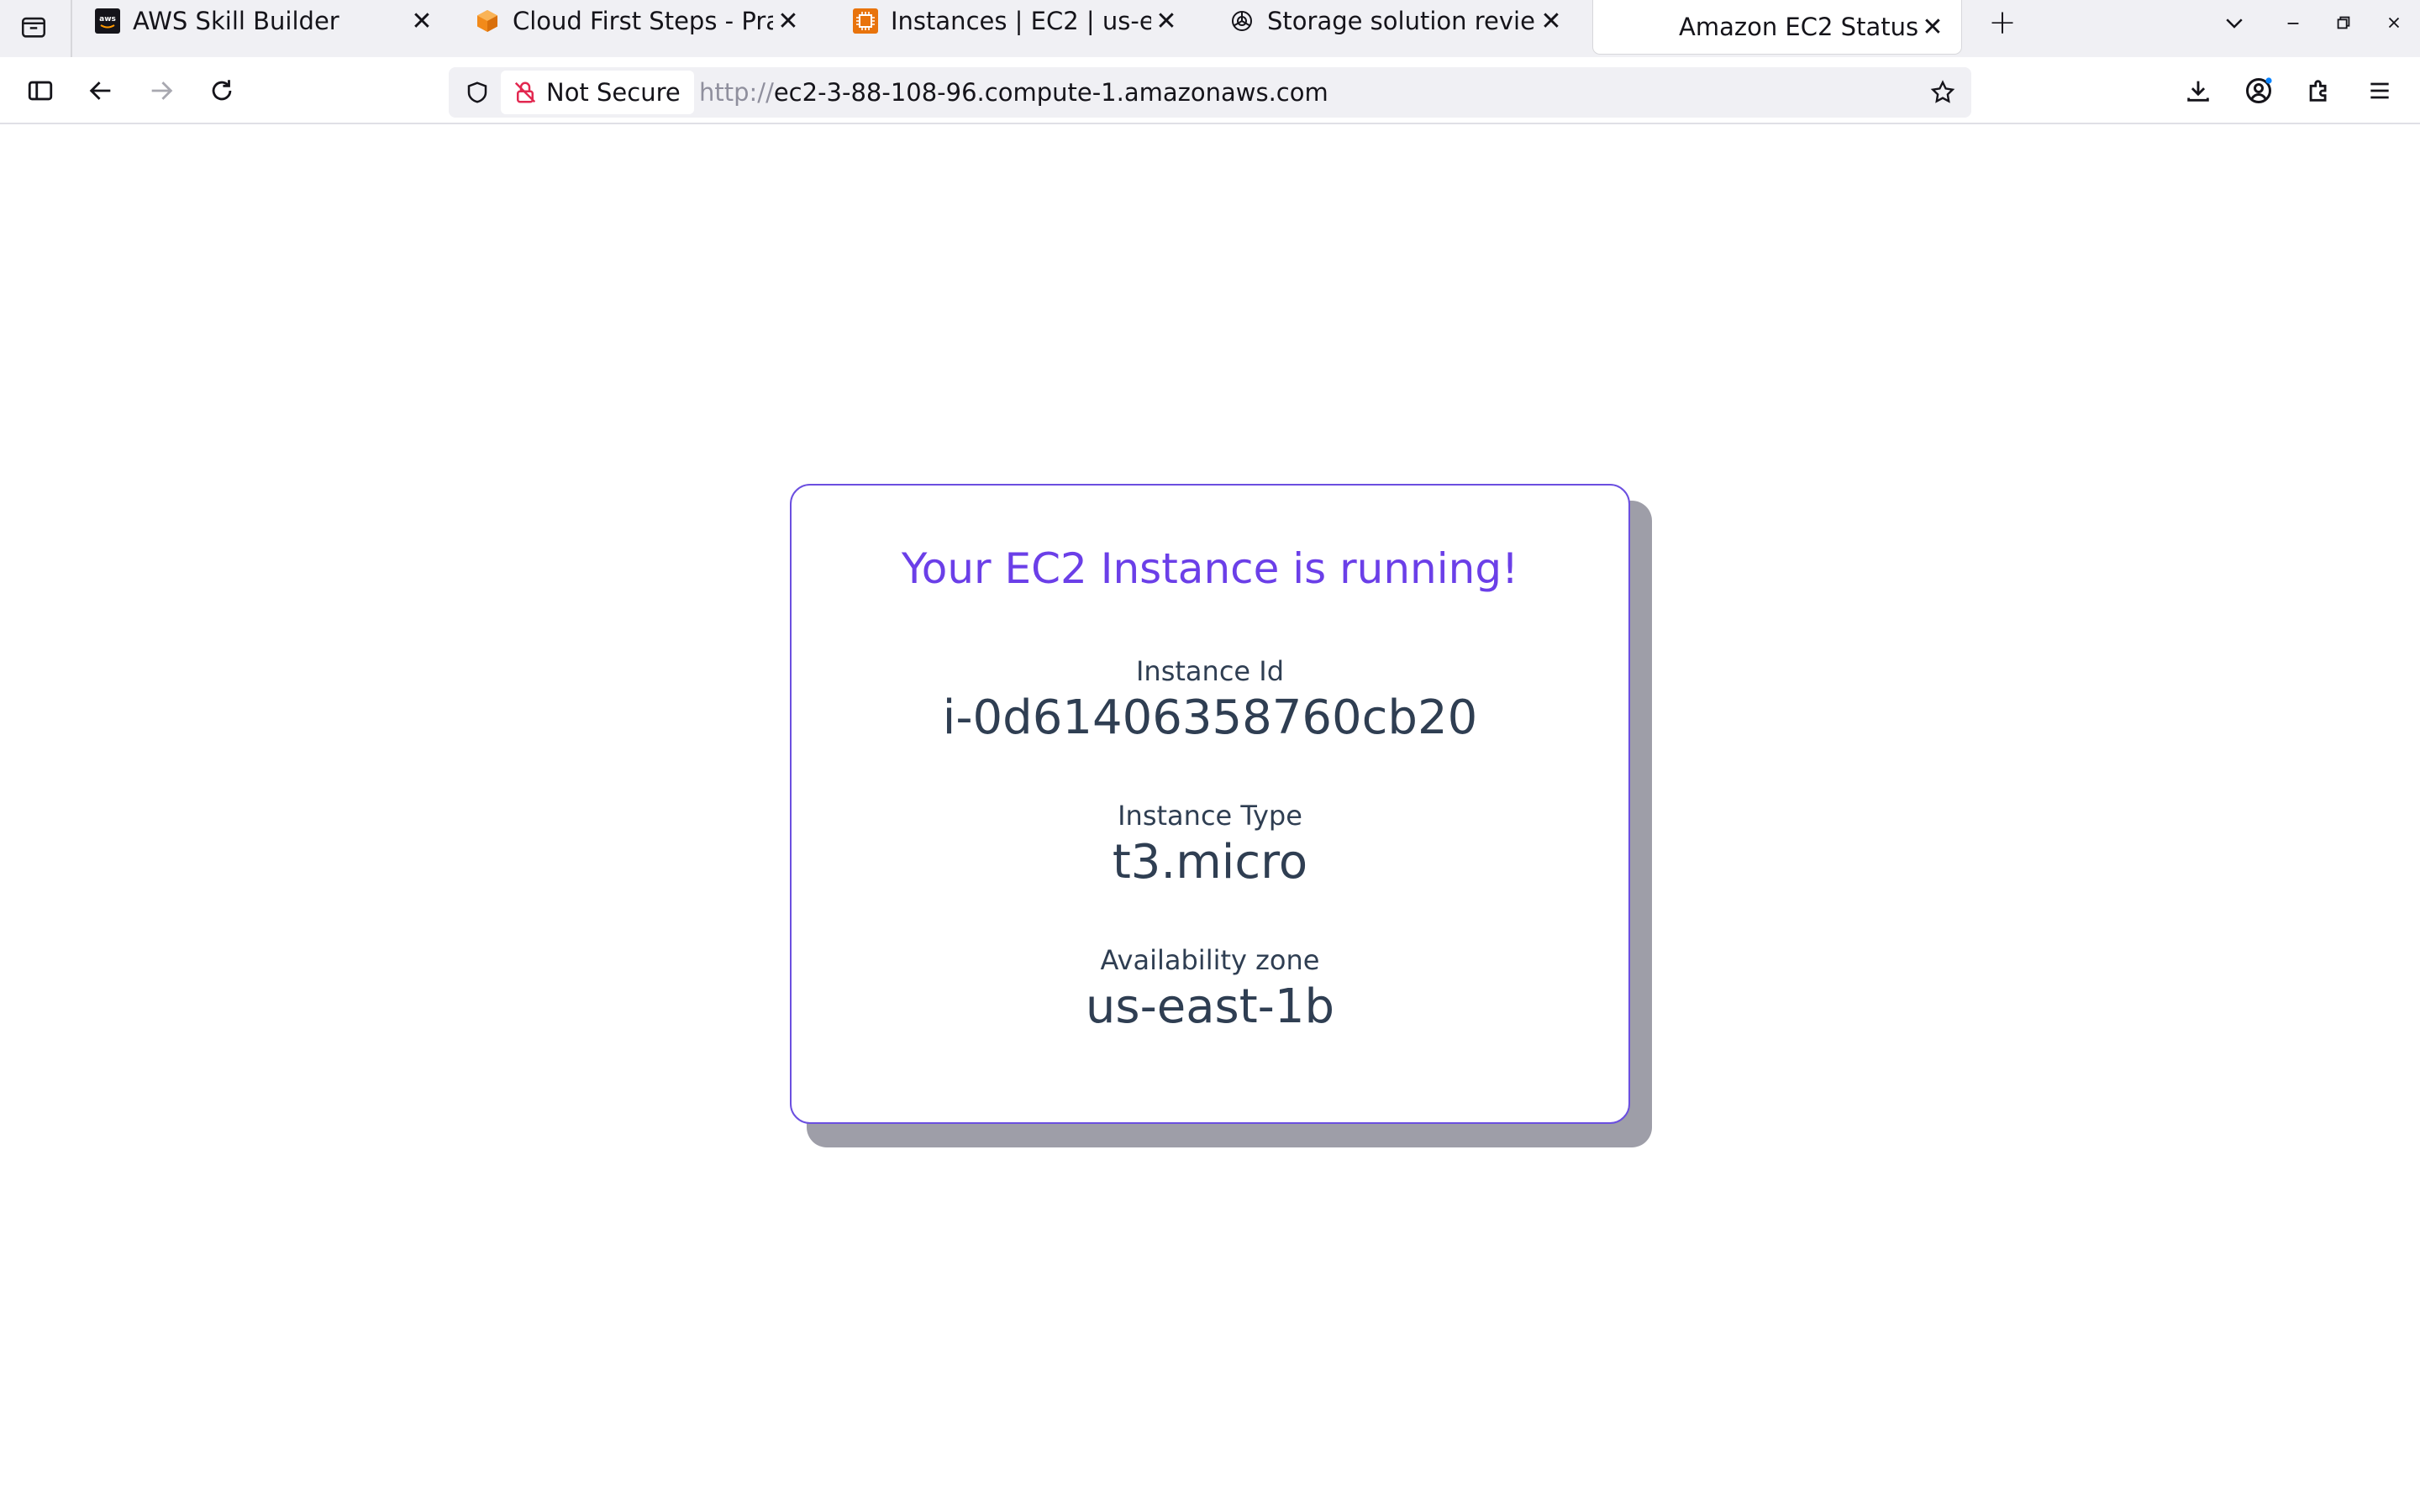 The height and width of the screenshot is (1512, 2420). Describe the element at coordinates (161, 91) in the screenshot. I see `forward-arrow-icon` at that location.